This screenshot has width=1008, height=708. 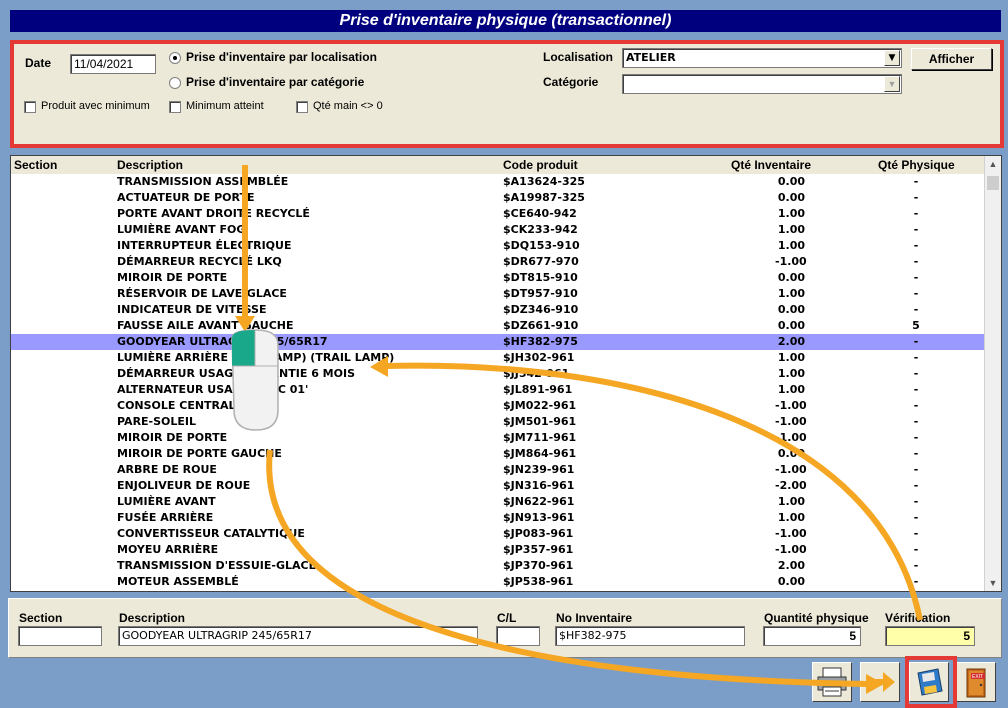 I want to click on next-button, so click(x=880, y=682).